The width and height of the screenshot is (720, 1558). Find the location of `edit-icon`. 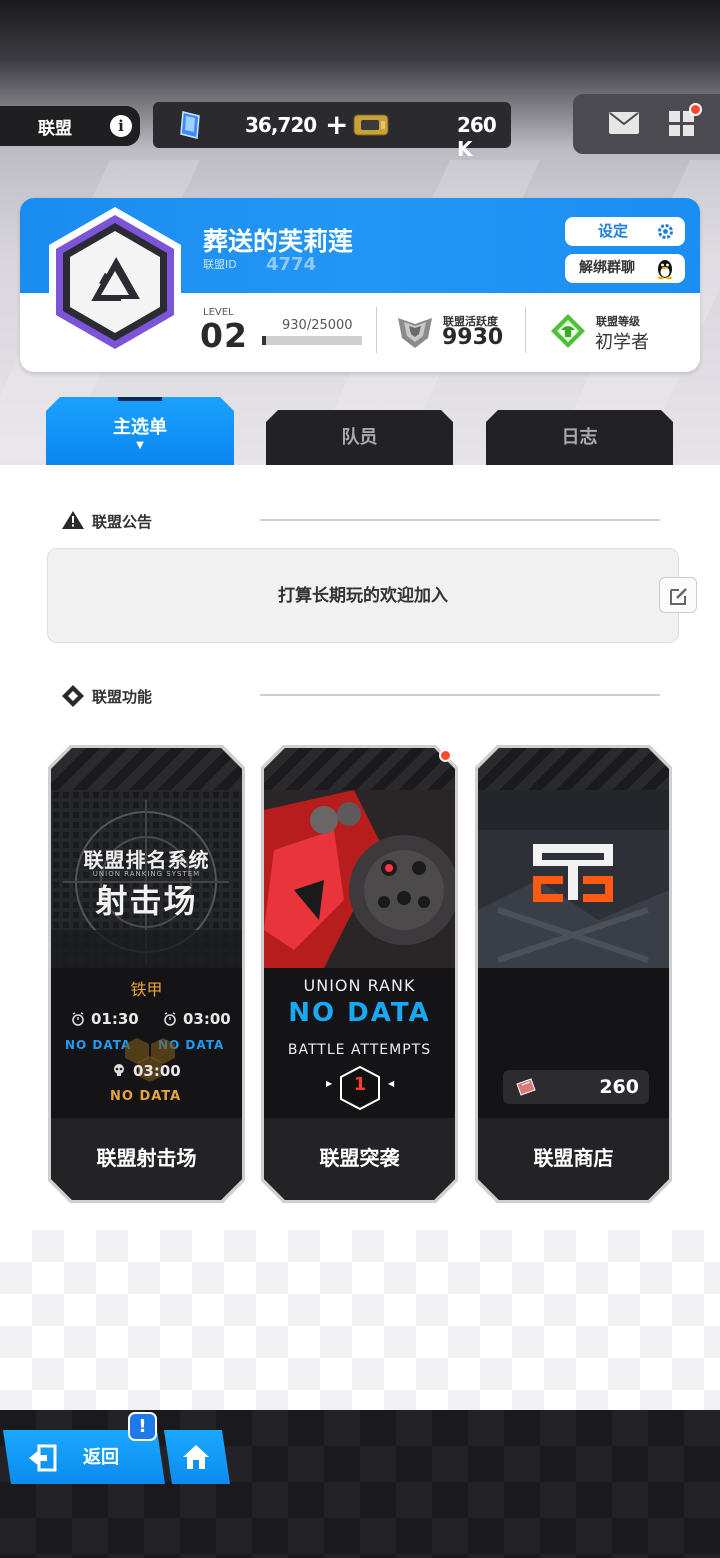

edit-icon is located at coordinates (678, 596).